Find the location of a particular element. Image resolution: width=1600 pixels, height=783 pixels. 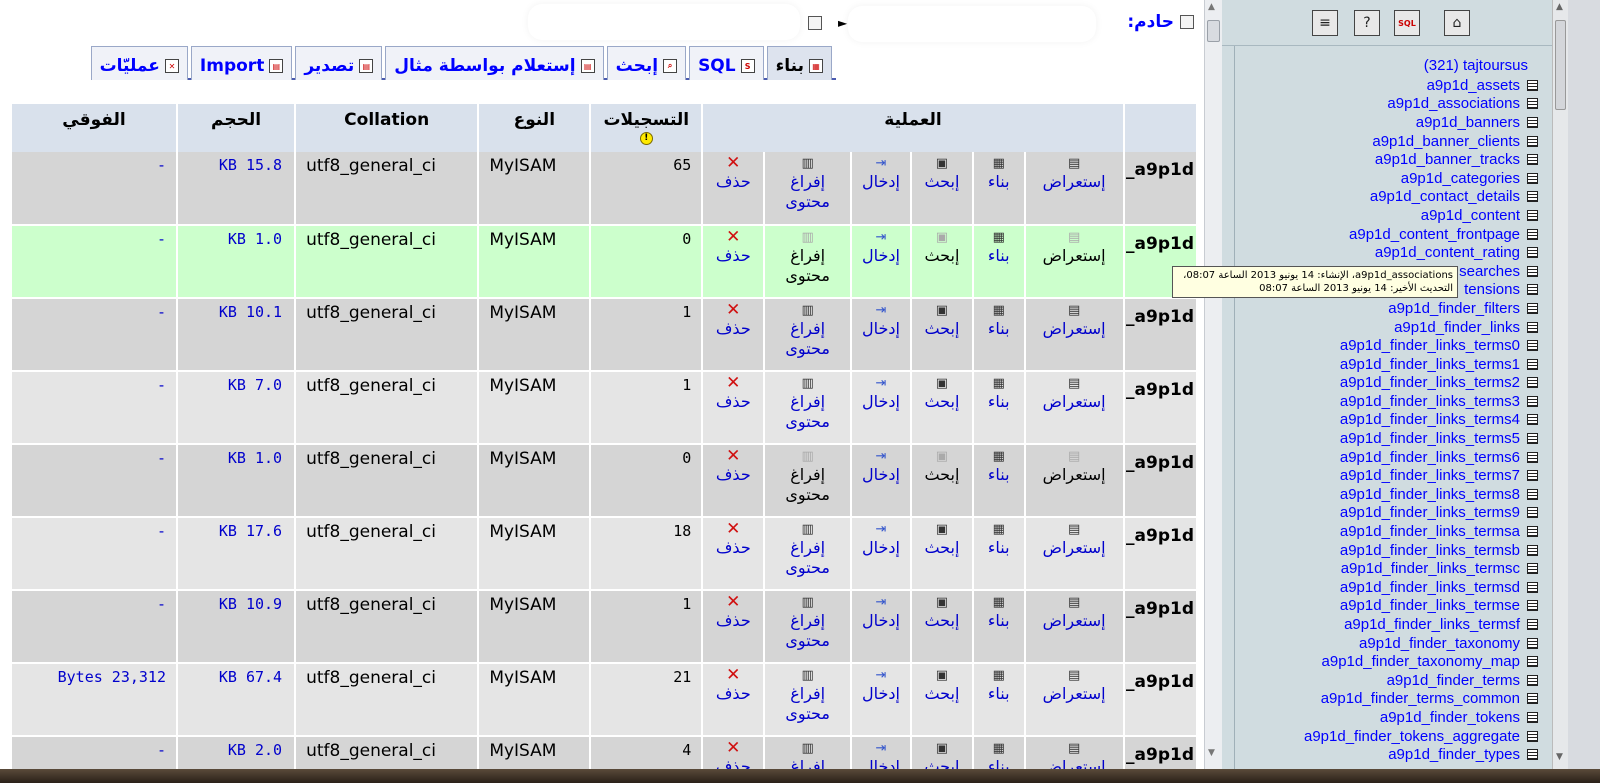

tab-4: ▤ تصدير is located at coordinates (339, 63).